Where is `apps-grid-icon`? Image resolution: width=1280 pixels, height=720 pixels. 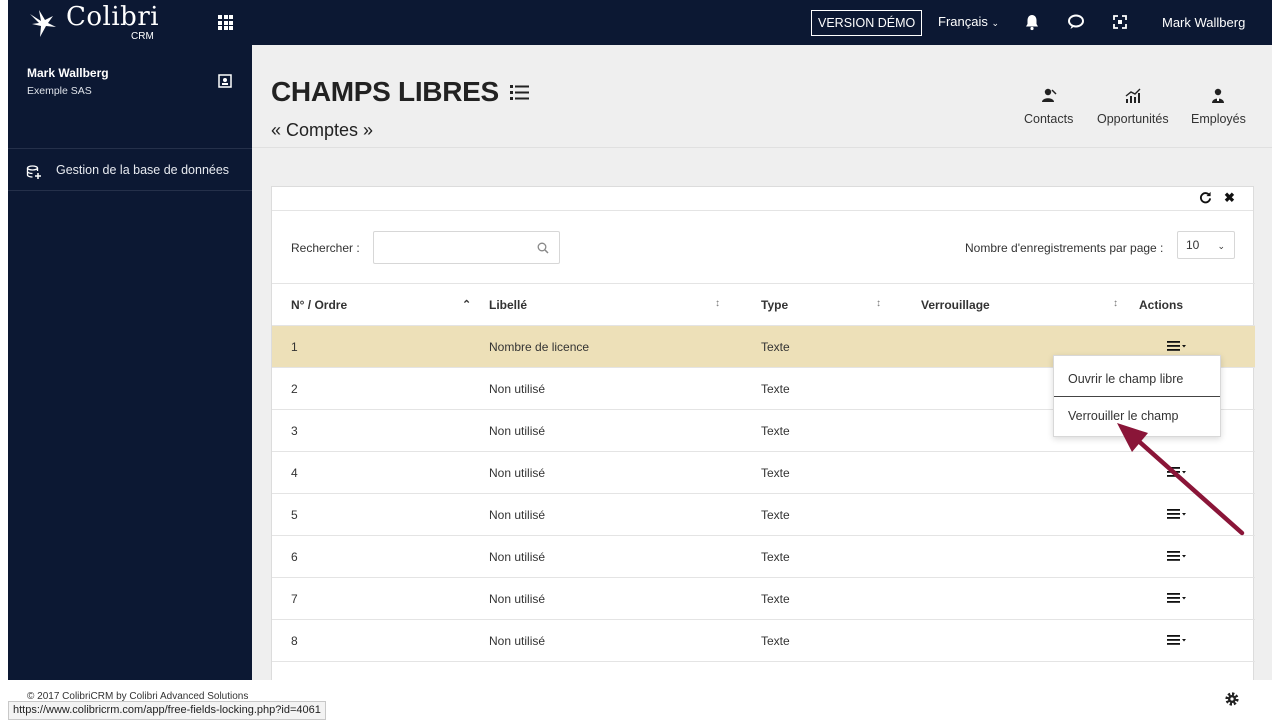
apps-grid-icon is located at coordinates (225, 22).